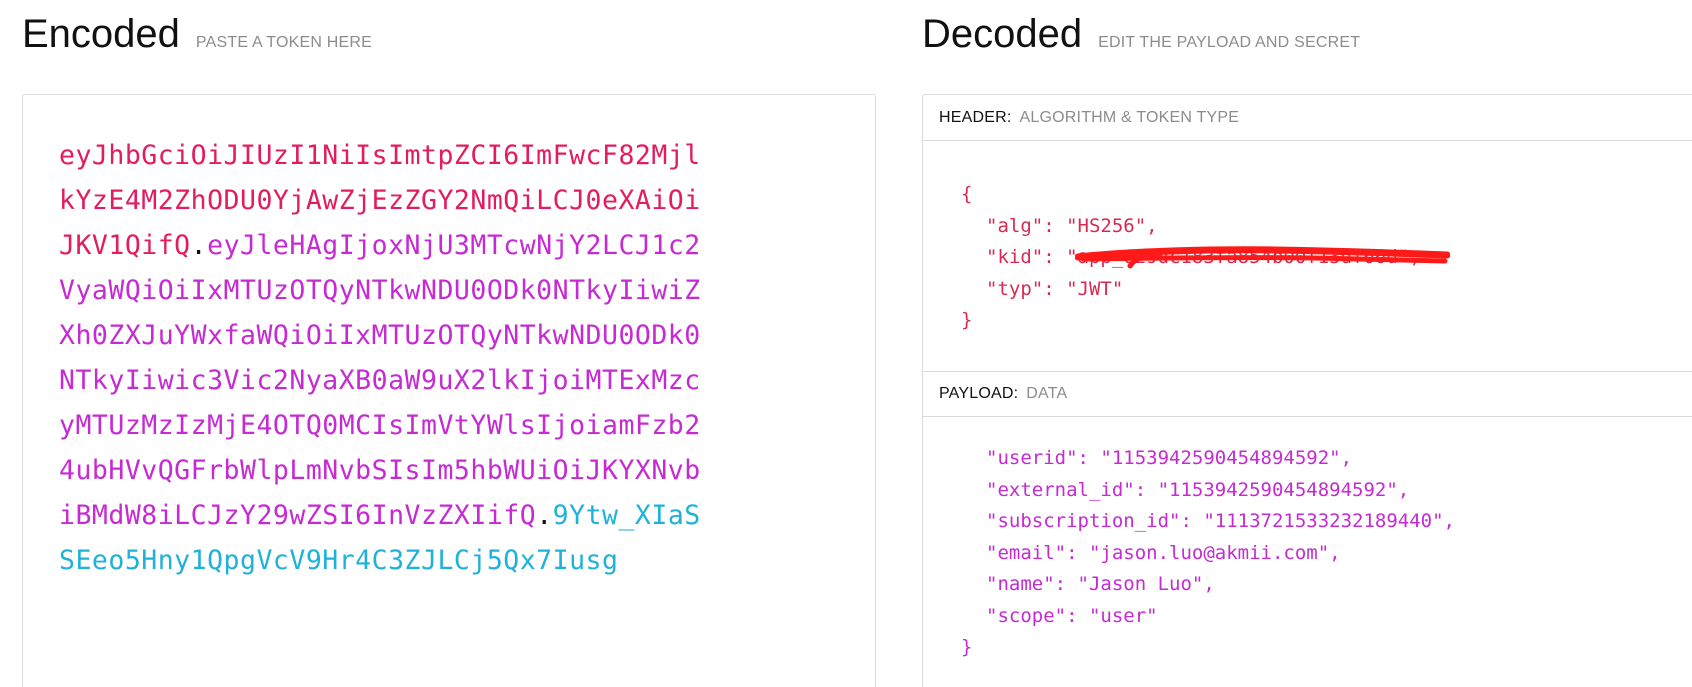  I want to click on token-line: JKV1QifQ.eyJleHAgIjoxNjU3MTcwNjY2LCJ1c2, so click(449, 245).